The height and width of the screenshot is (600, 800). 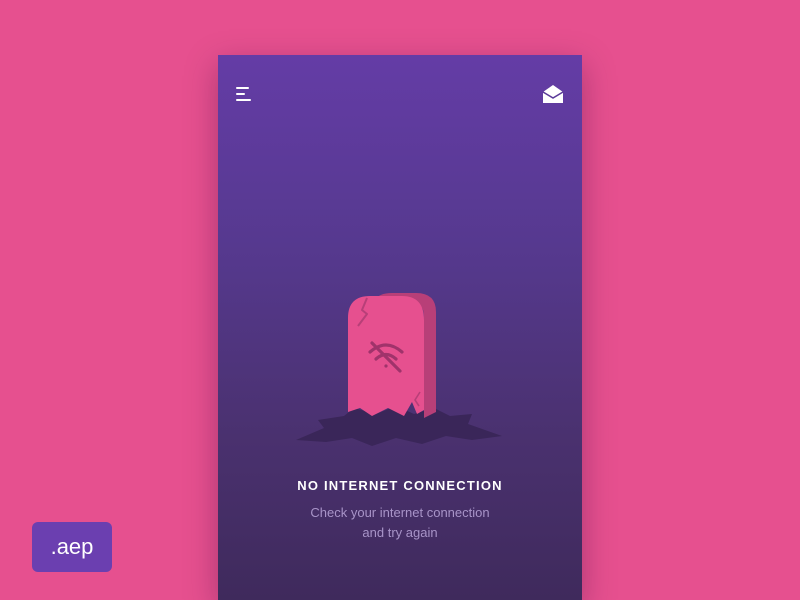 I want to click on menu-icon, so click(x=245, y=94).